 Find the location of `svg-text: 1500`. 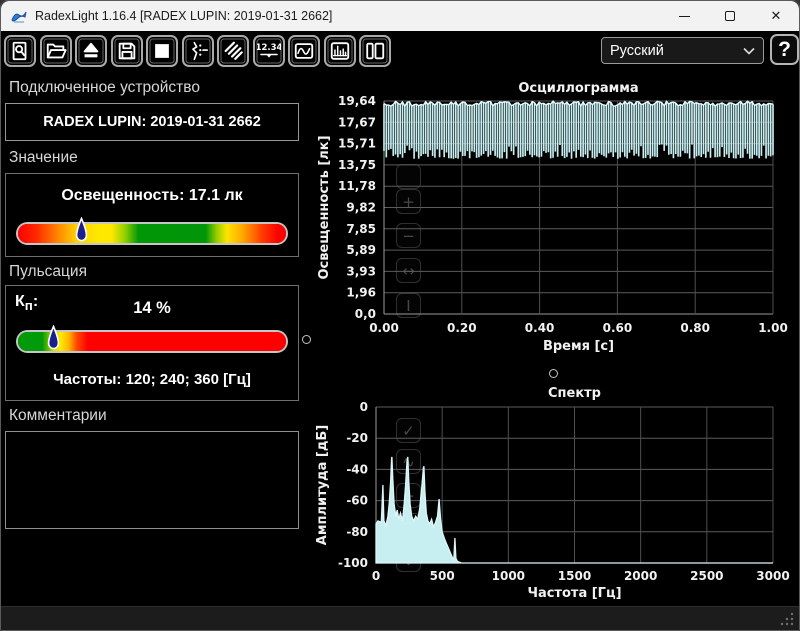

svg-text: 1500 is located at coordinates (574, 576).